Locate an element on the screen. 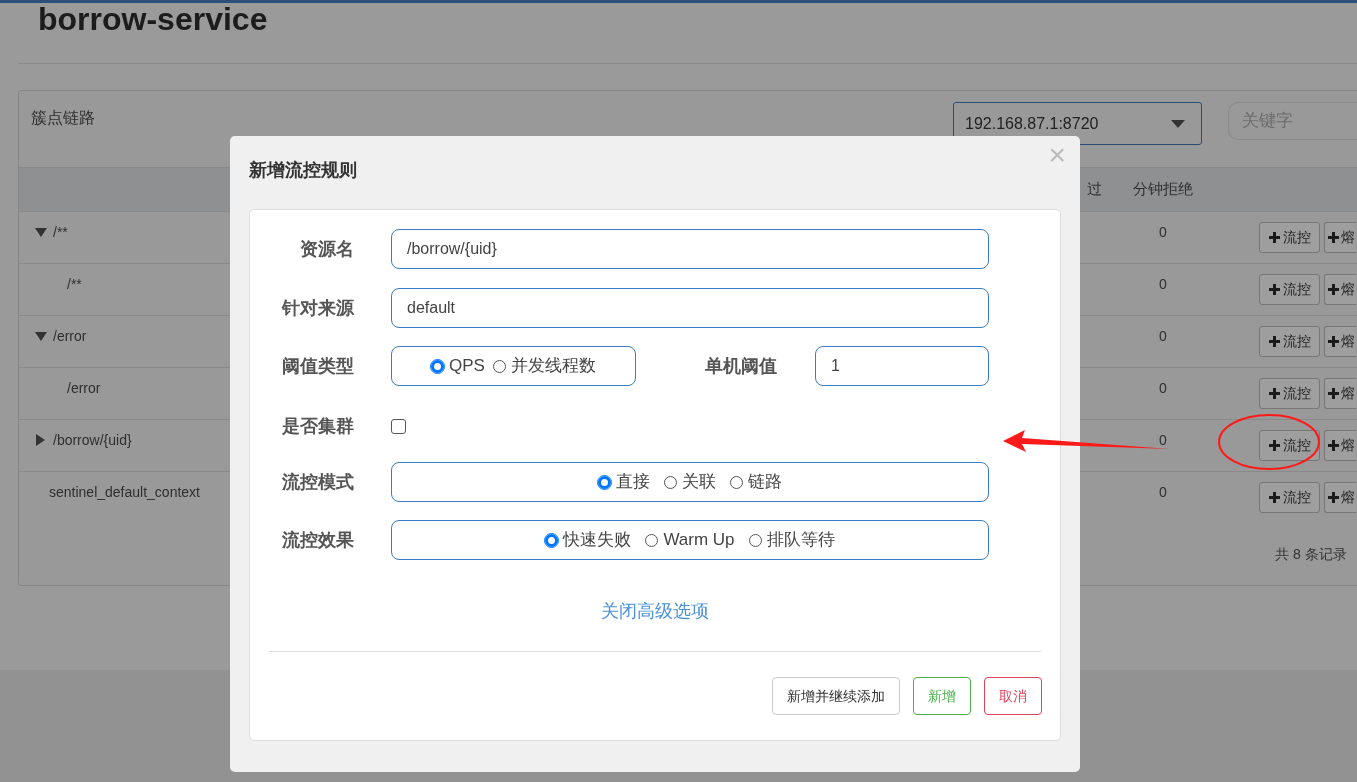 The height and width of the screenshot is (782, 1357). dialog-button: 新增并继续添加 is located at coordinates (836, 696).